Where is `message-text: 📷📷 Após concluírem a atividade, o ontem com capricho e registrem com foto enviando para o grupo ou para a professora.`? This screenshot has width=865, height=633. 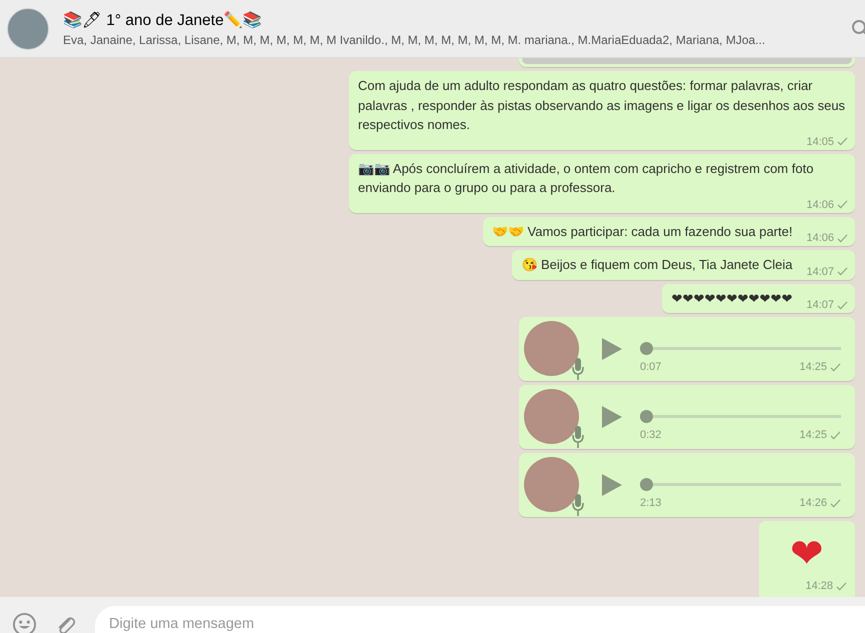
message-text: 📷📷 Após concluírem a atividade, o ontem com capricho e registrem com foto enviando para o grupo ou para a professora. is located at coordinates (586, 178).